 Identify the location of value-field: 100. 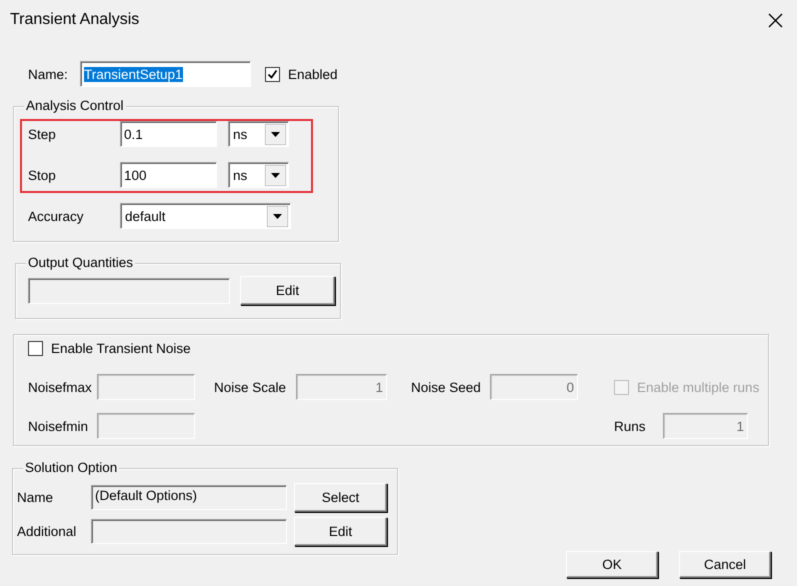
(168, 175).